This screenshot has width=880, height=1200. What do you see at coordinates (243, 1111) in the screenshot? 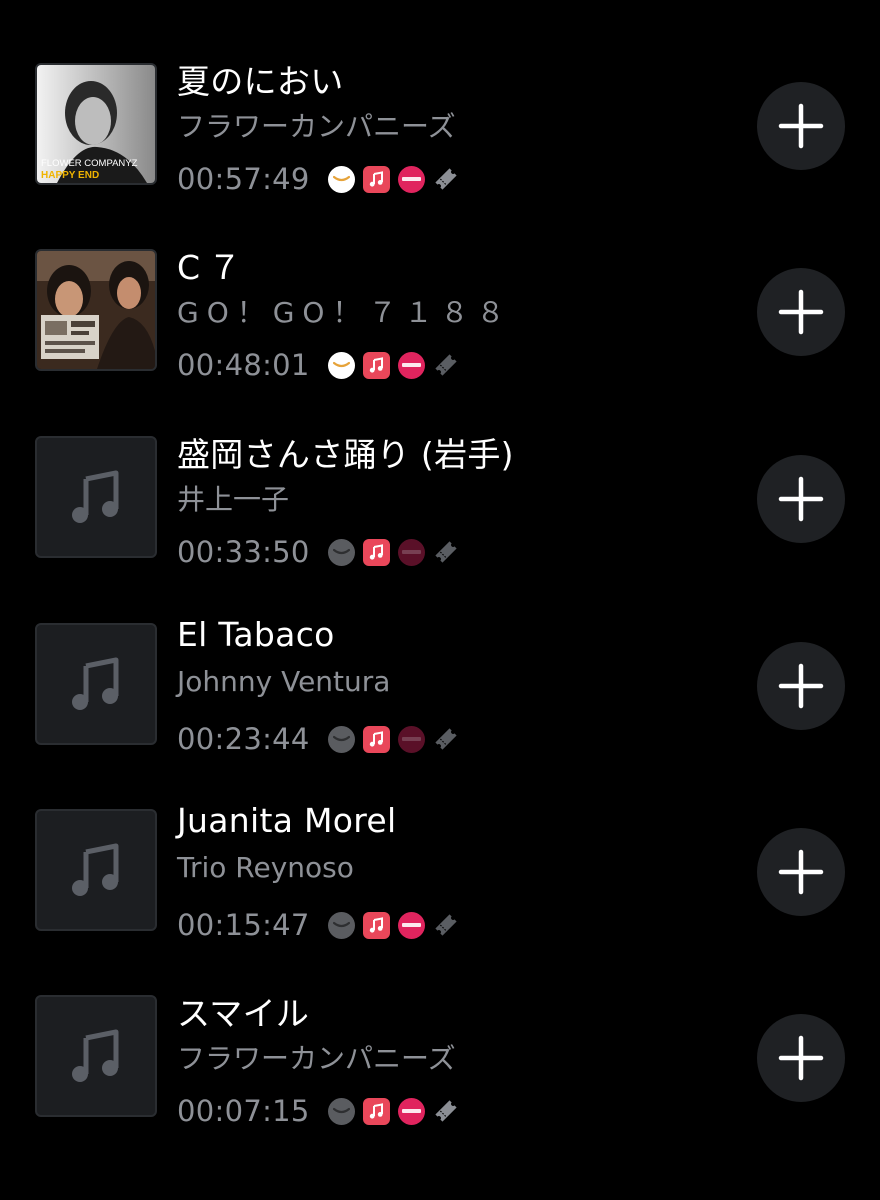
I see `track-time: 00:07:15` at bounding box center [243, 1111].